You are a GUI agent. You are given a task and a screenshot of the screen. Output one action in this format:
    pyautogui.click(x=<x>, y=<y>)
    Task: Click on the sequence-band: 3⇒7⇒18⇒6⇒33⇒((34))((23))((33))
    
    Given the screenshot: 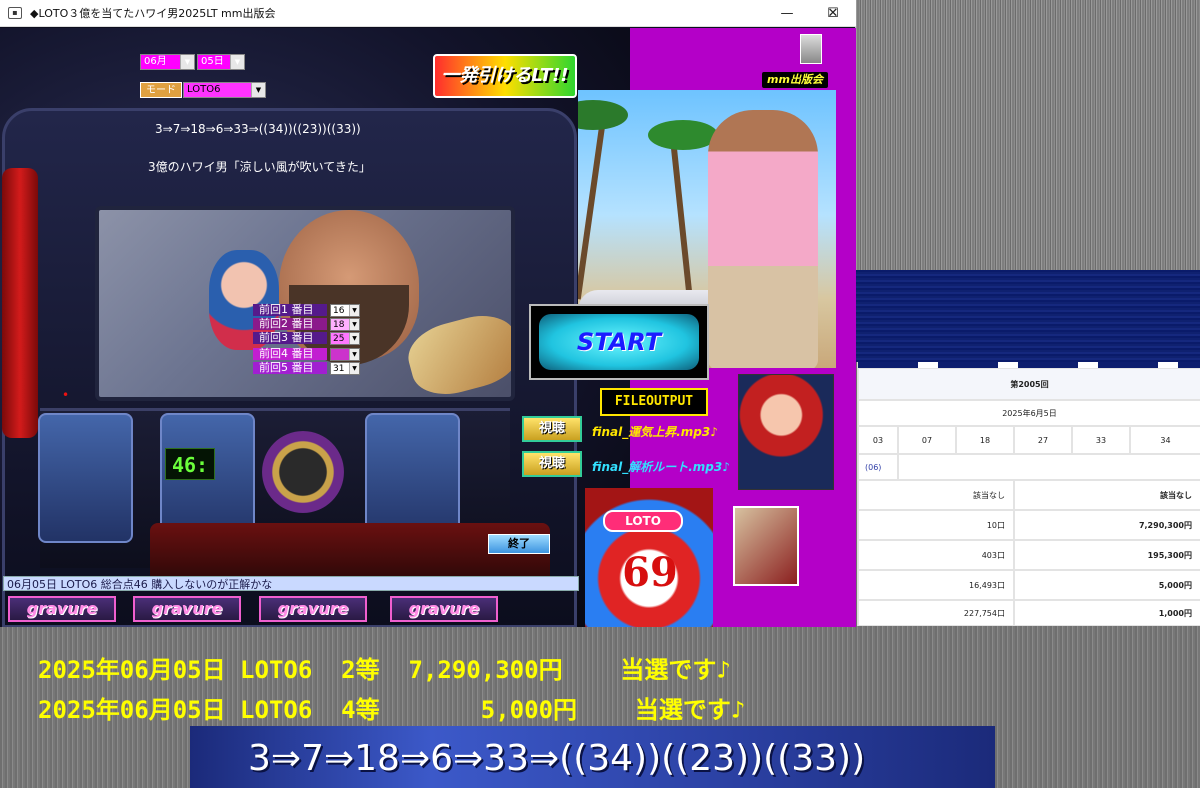 What is the action you would take?
    pyautogui.click(x=592, y=757)
    